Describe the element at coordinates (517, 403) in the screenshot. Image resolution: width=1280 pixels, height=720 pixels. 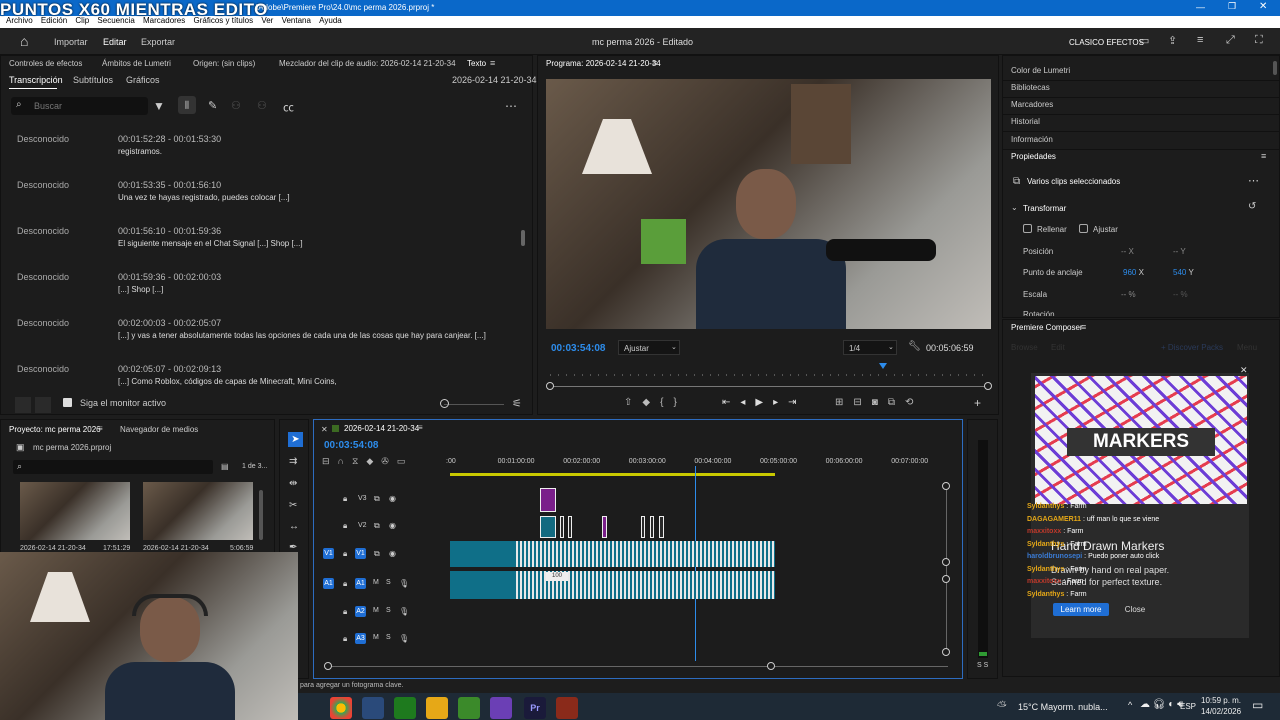
I see `settings-icon: ⚟` at that location.